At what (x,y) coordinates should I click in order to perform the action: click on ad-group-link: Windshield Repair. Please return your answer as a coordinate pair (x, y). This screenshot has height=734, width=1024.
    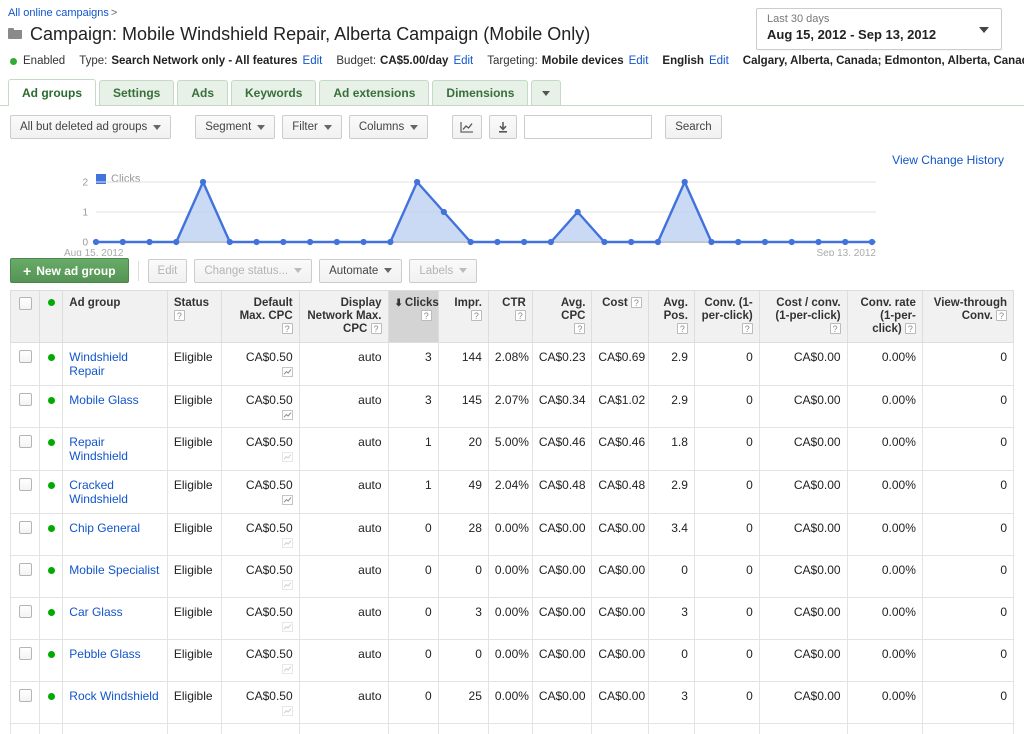
    Looking at the image, I should click on (98, 364).